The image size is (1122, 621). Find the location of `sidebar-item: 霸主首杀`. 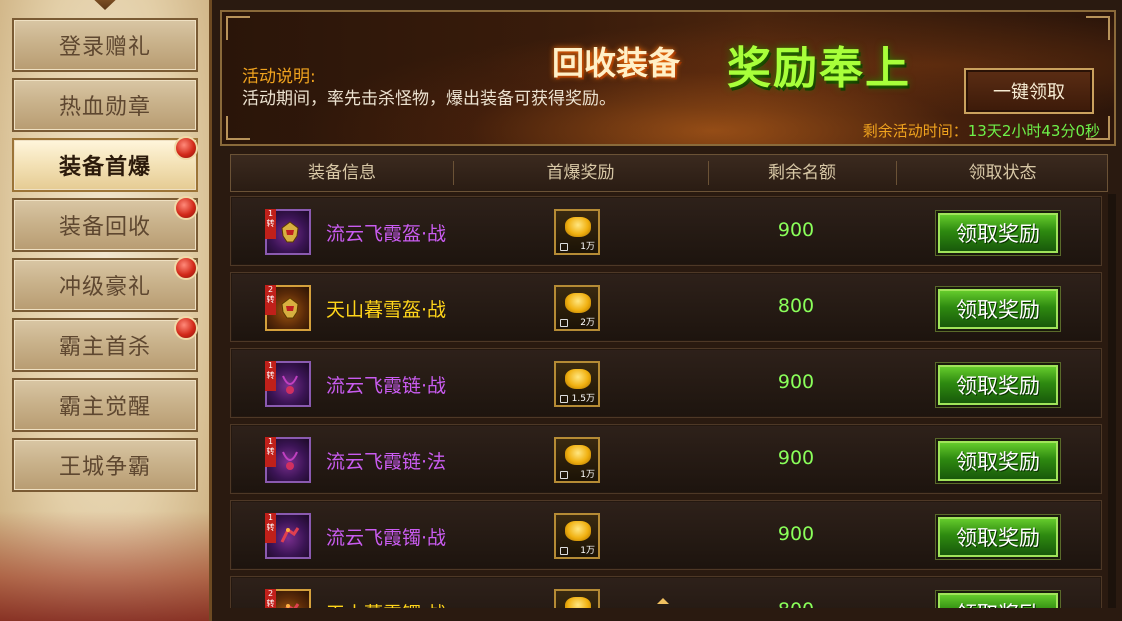

sidebar-item: 霸主首杀 is located at coordinates (105, 344).